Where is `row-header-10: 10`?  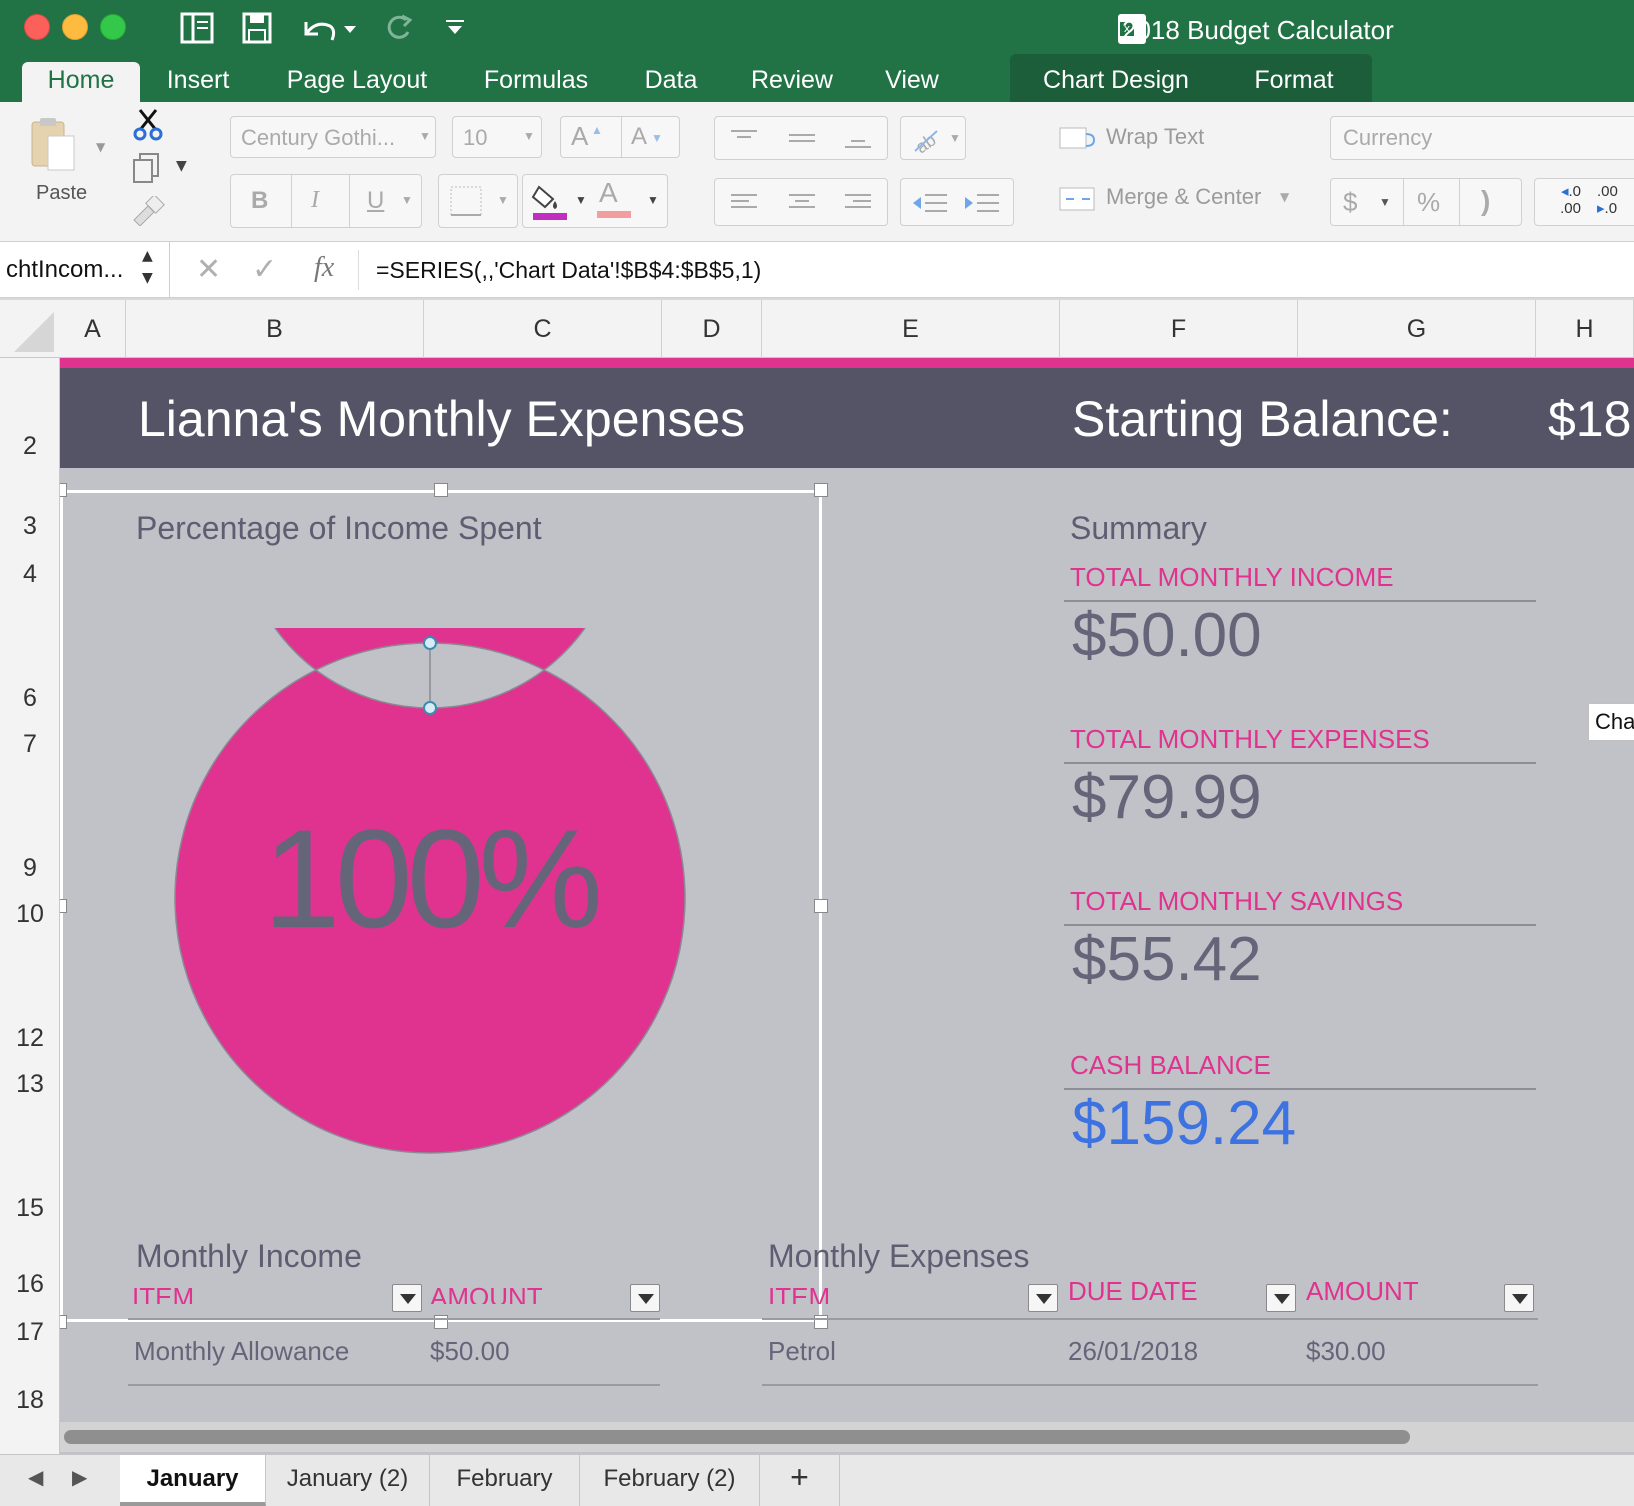 row-header-10: 10 is located at coordinates (30, 914).